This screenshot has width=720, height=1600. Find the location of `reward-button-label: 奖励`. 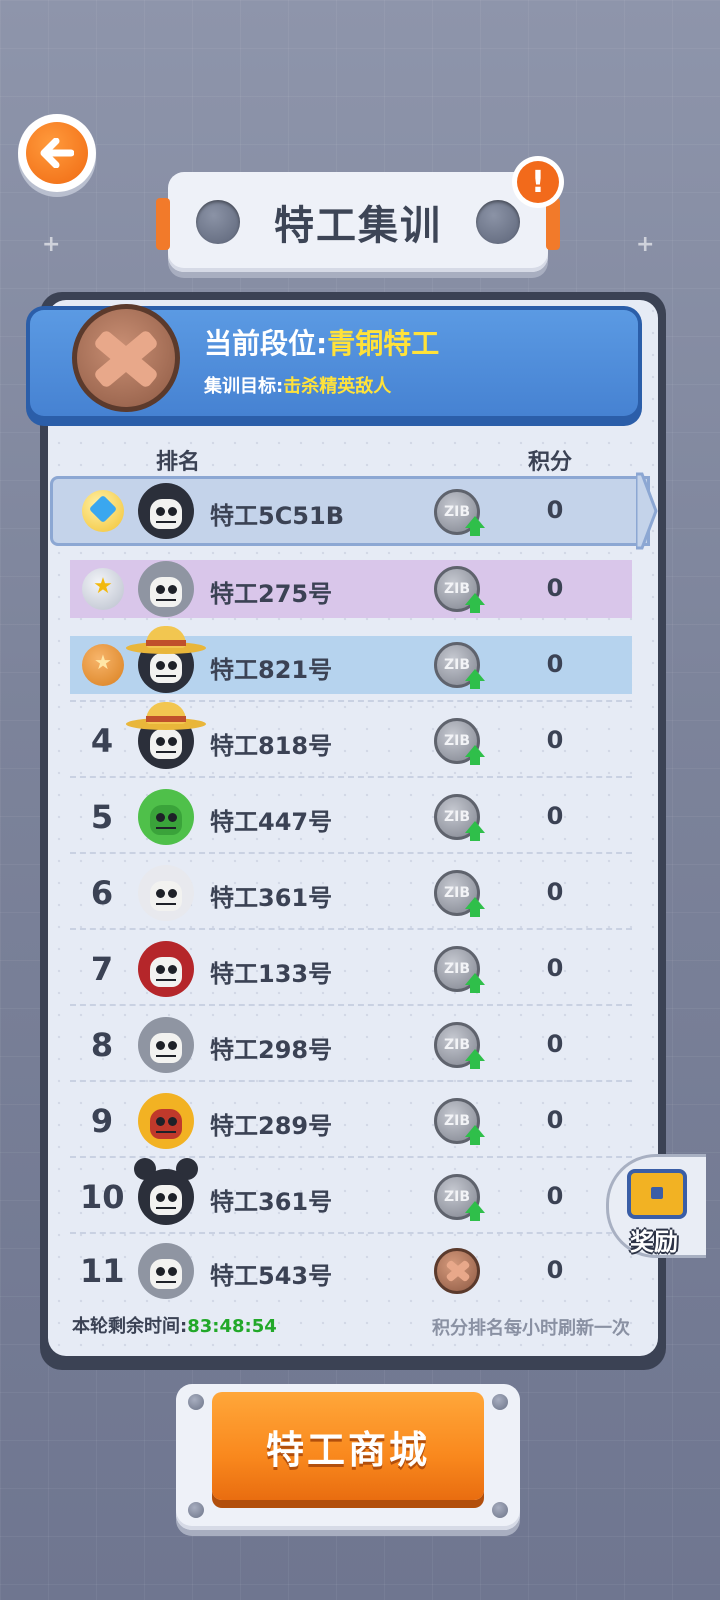

reward-button-label: 奖励 is located at coordinates (654, 1242).